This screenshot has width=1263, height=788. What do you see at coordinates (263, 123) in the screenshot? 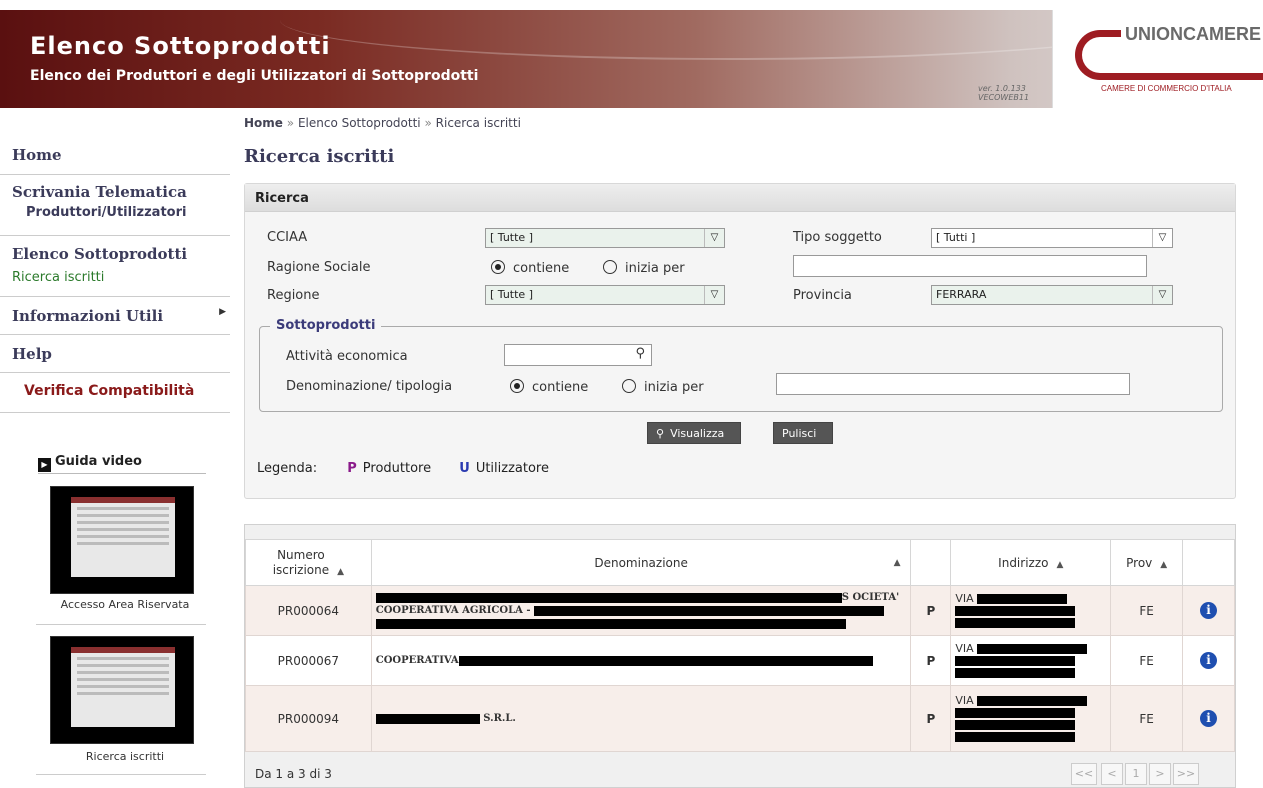
I see `breadcrumb-home: Home` at bounding box center [263, 123].